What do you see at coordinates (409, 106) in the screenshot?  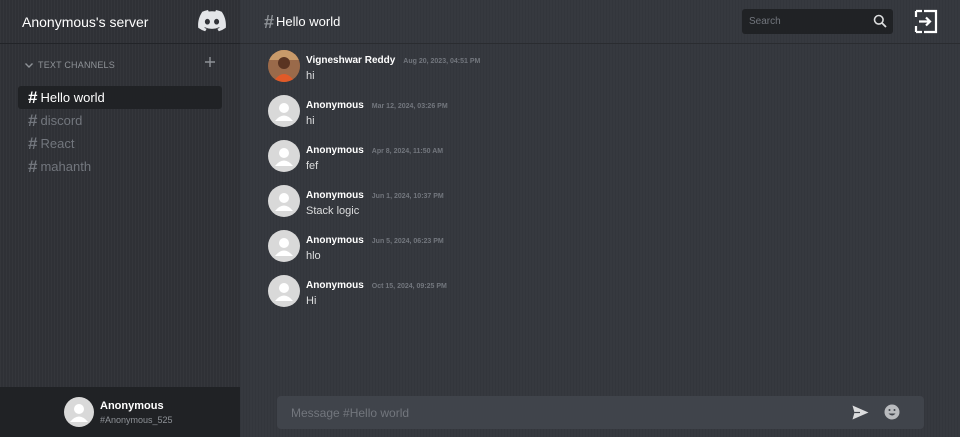 I see `message-timestamp: Mar 12, 2024, 03:26 PM` at bounding box center [409, 106].